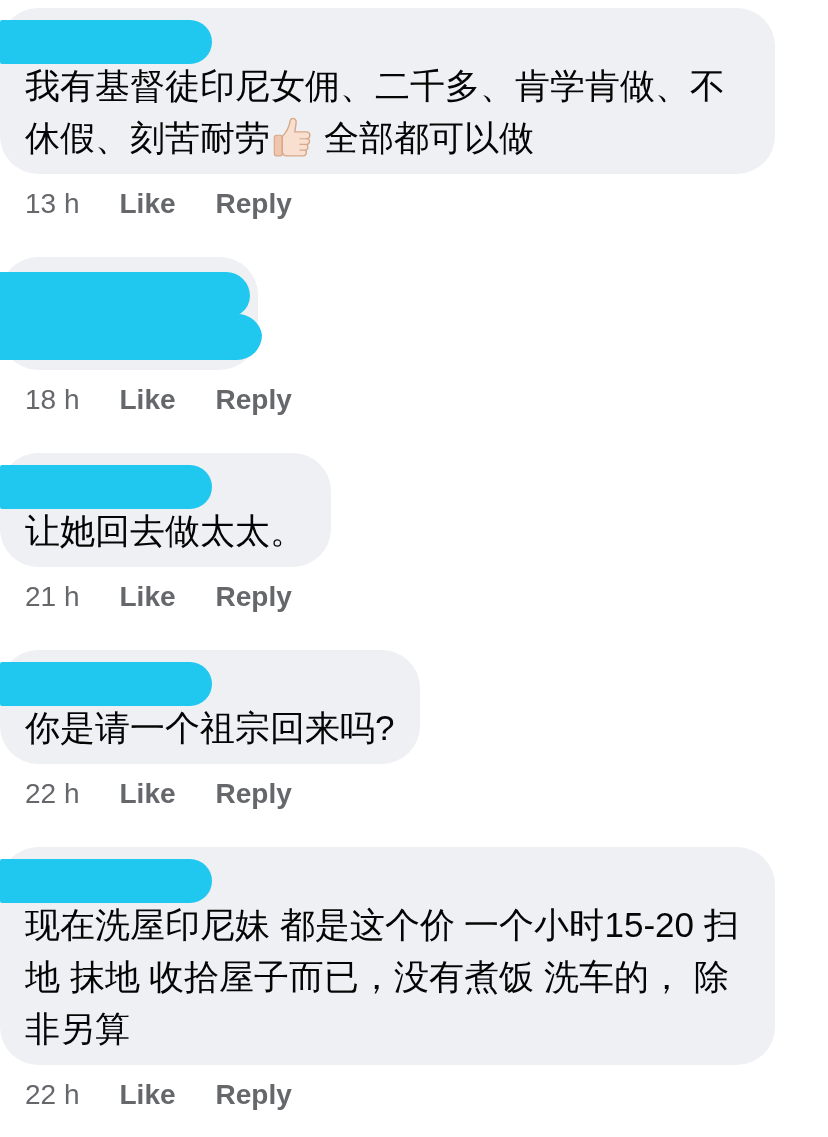 The height and width of the screenshot is (1137, 828). Describe the element at coordinates (52, 597) in the screenshot. I see `comment-time: 21 h` at that location.